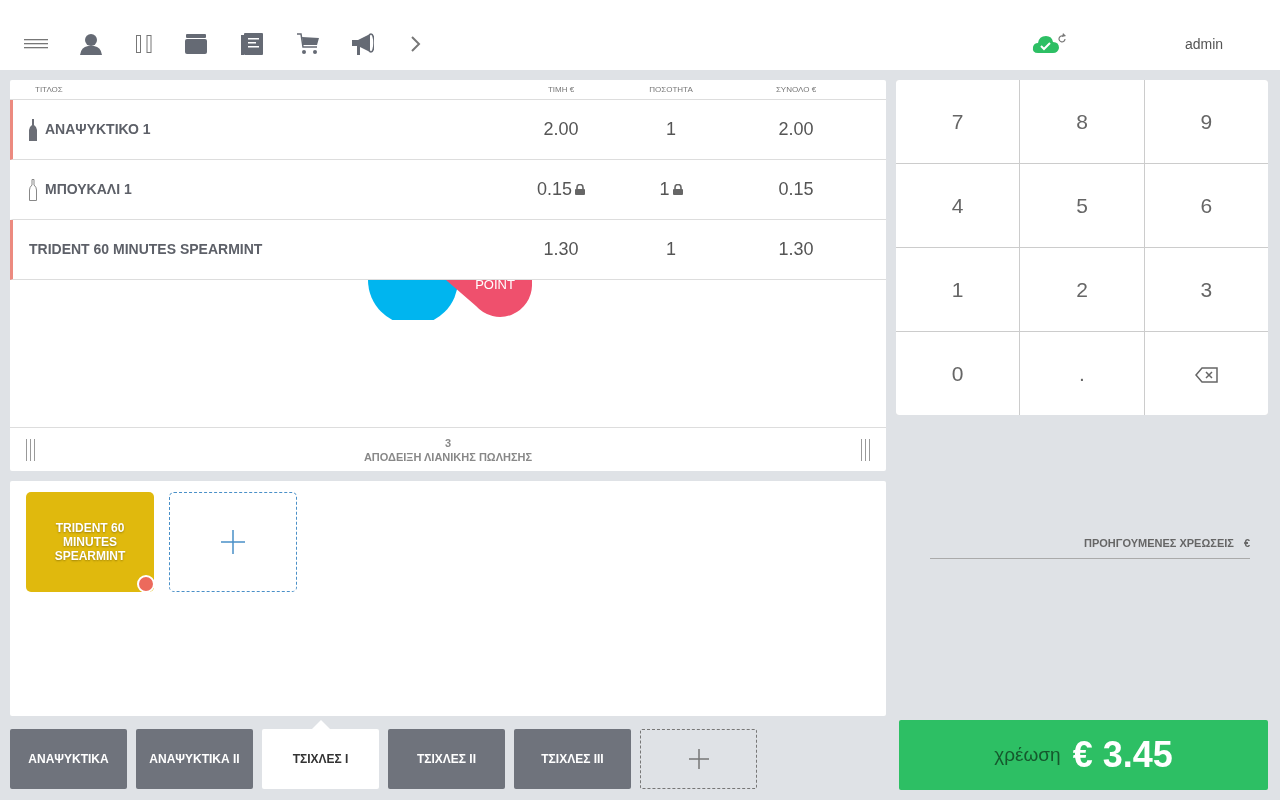 The height and width of the screenshot is (800, 1280). What do you see at coordinates (448, 456) in the screenshot?
I see `document-type: ΑΠΟΔΕΙΞΗ ΛΙΑΝΙΚΗΣ ΠΩΛΗΣΗΣ` at bounding box center [448, 456].